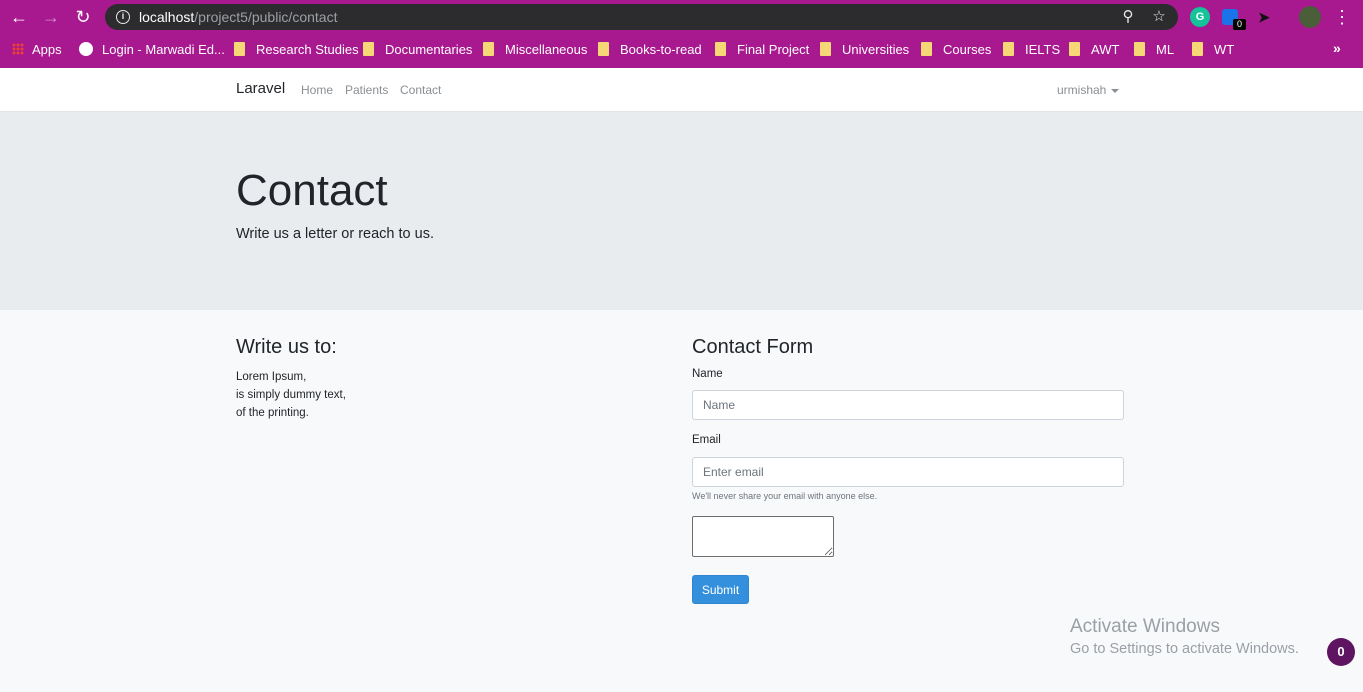 The image size is (1363, 692). I want to click on bookmark-folder: AWT, so click(1094, 49).